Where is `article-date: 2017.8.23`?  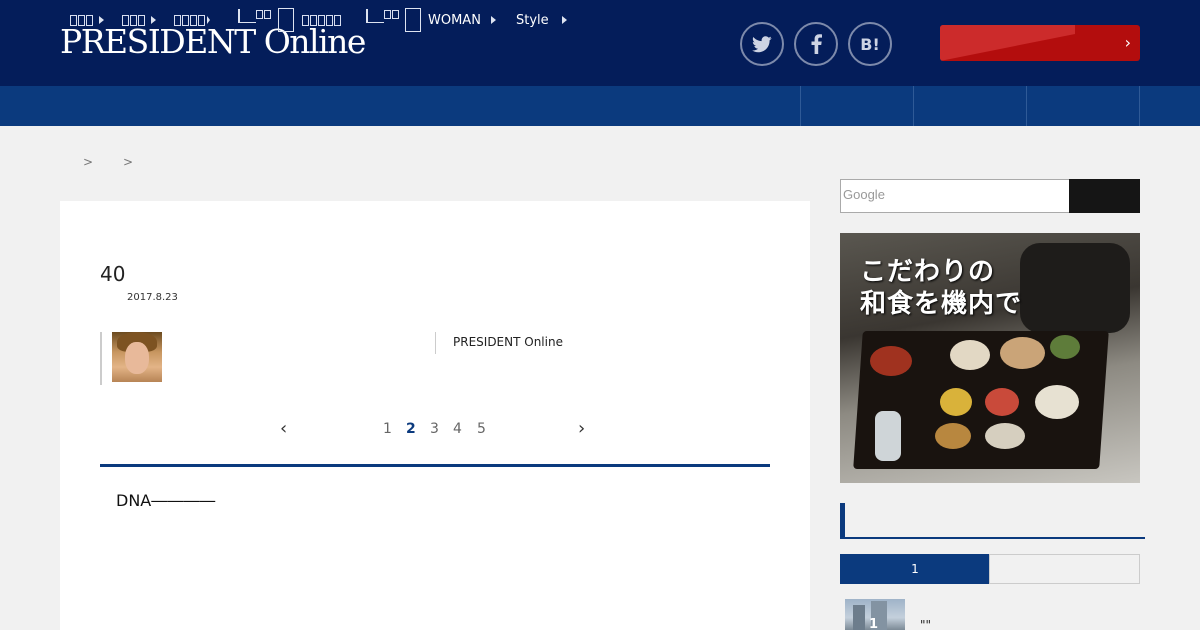
article-date: 2017.8.23 is located at coordinates (152, 297).